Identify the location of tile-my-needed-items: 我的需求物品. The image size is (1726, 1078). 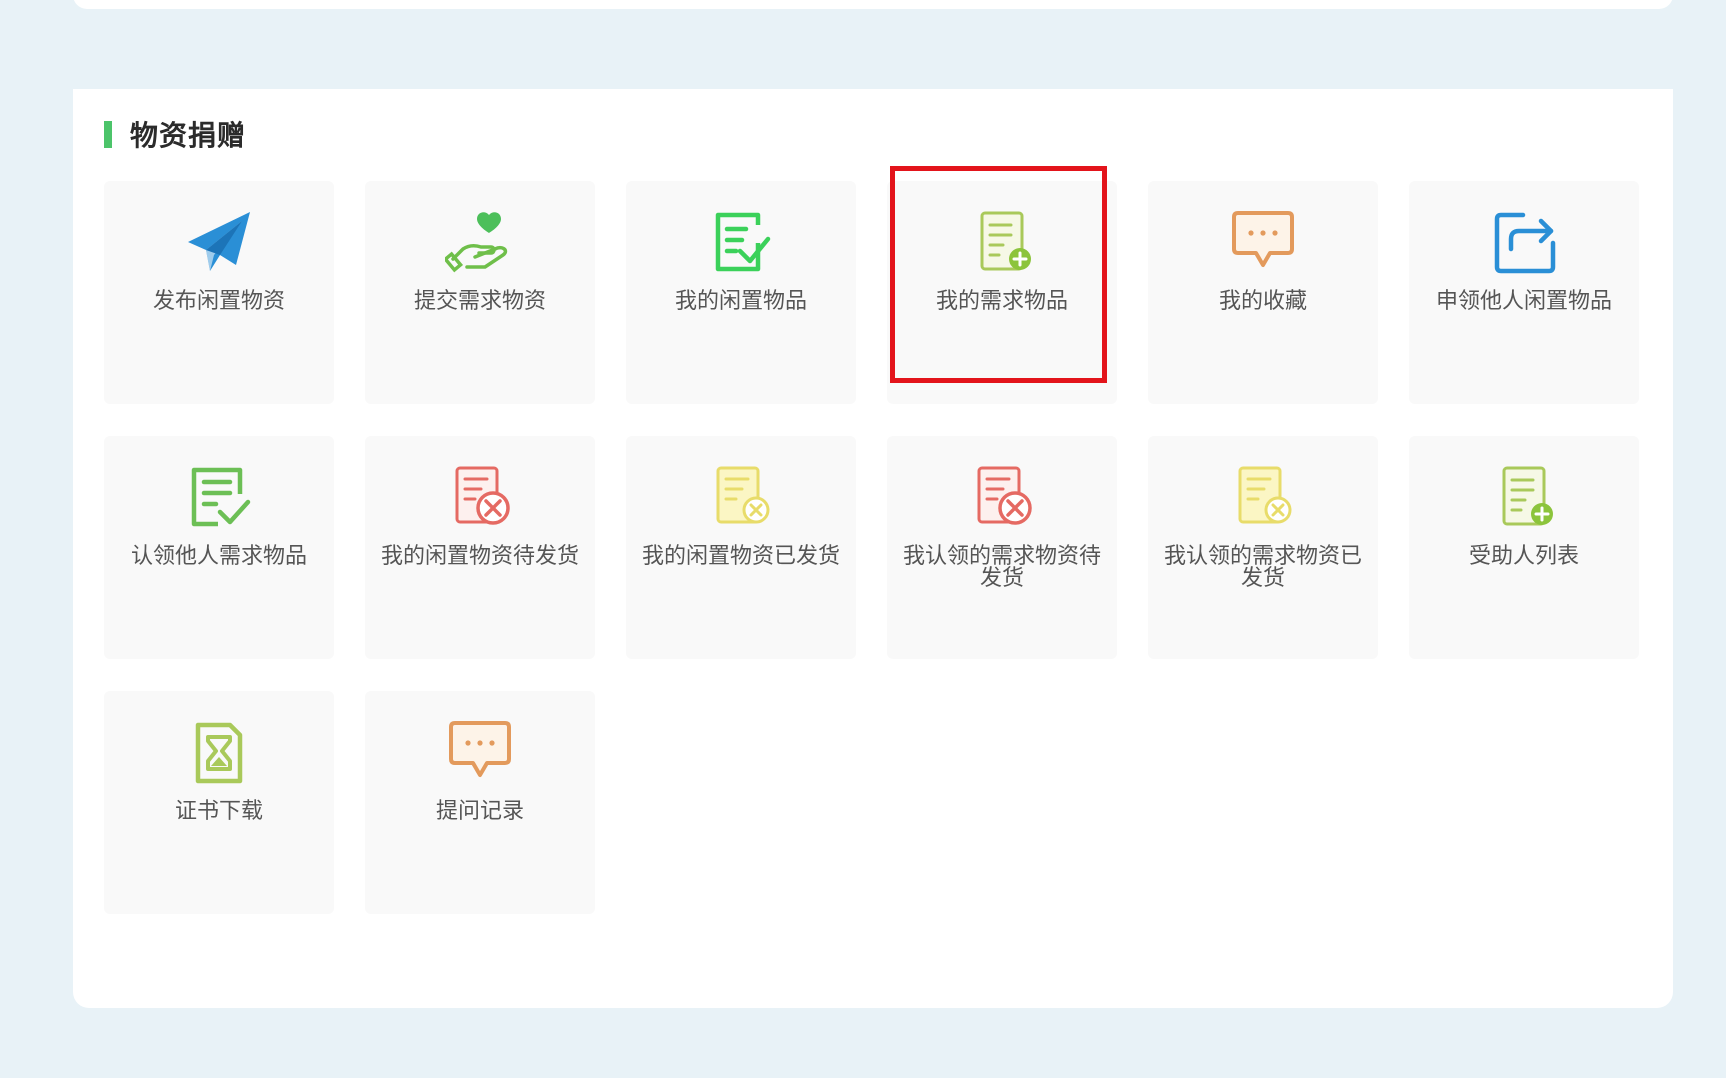
(1002, 292).